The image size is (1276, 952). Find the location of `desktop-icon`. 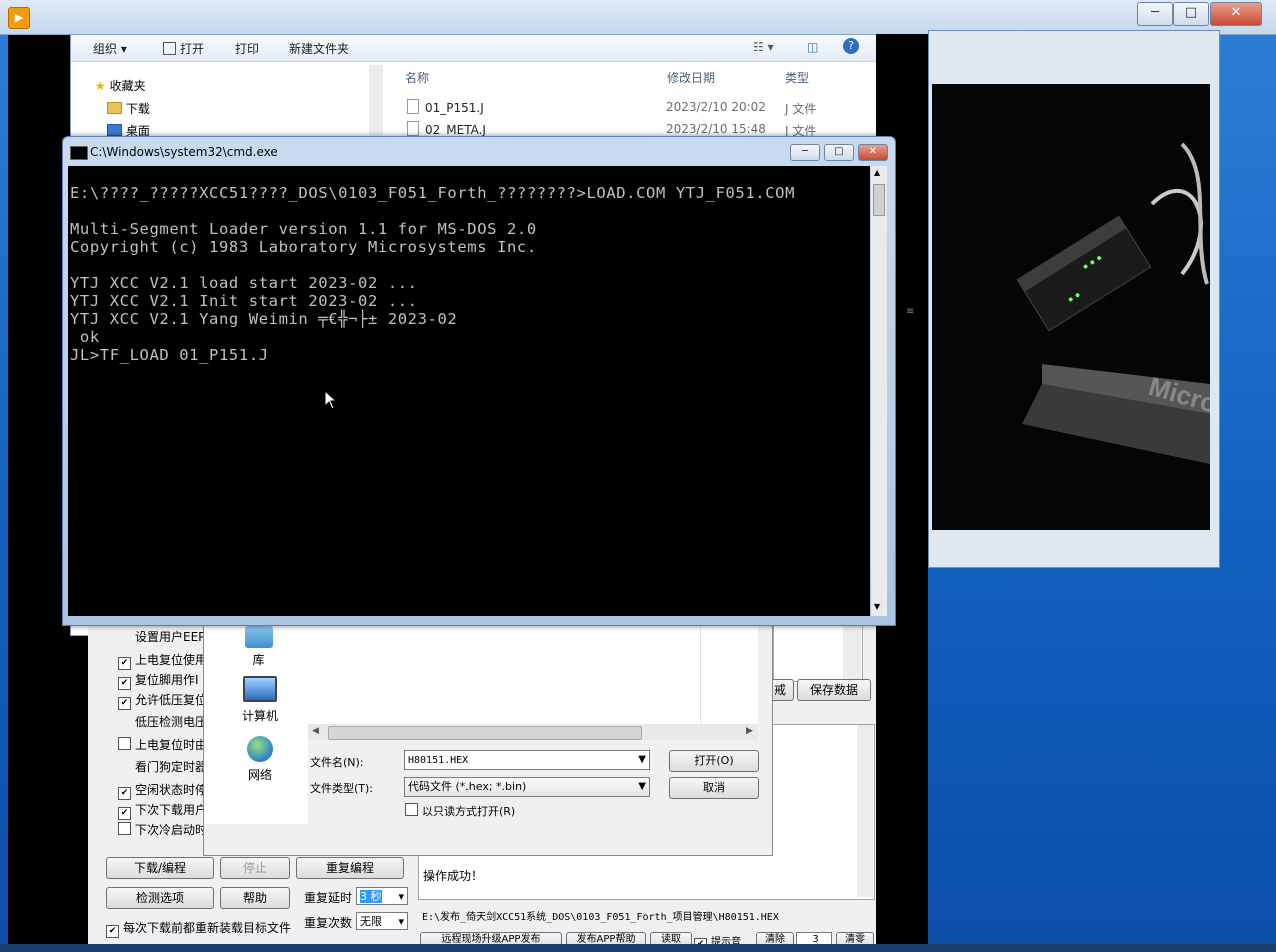

desktop-icon is located at coordinates (114, 130).